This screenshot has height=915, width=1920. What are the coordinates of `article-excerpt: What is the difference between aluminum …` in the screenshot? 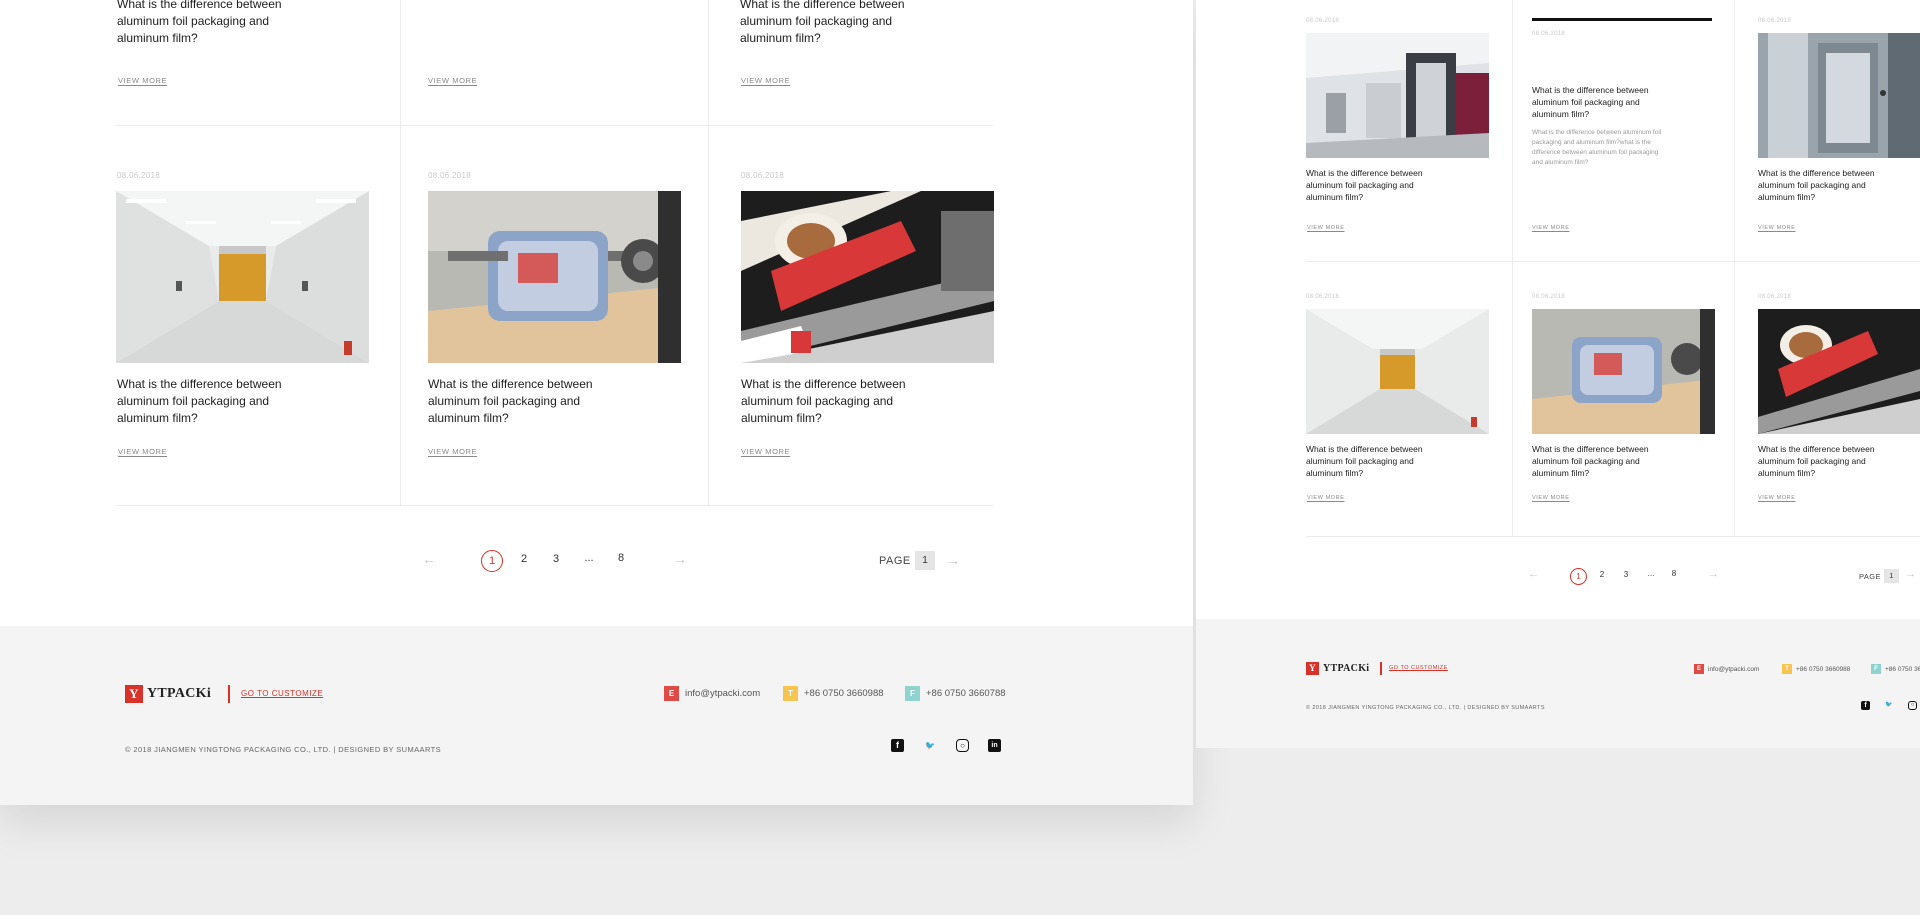 It's located at (1597, 147).